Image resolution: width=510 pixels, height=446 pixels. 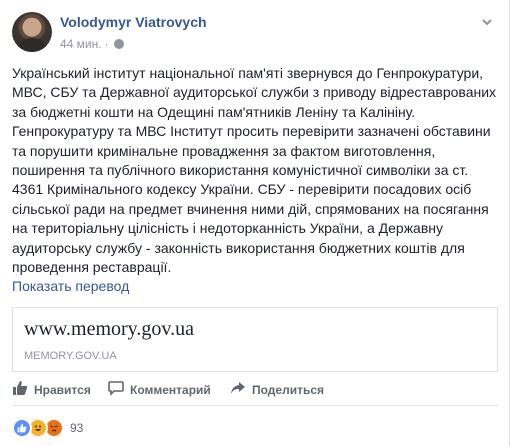 What do you see at coordinates (109, 329) in the screenshot?
I see `link-preview-title: www.memory.gov.ua` at bounding box center [109, 329].